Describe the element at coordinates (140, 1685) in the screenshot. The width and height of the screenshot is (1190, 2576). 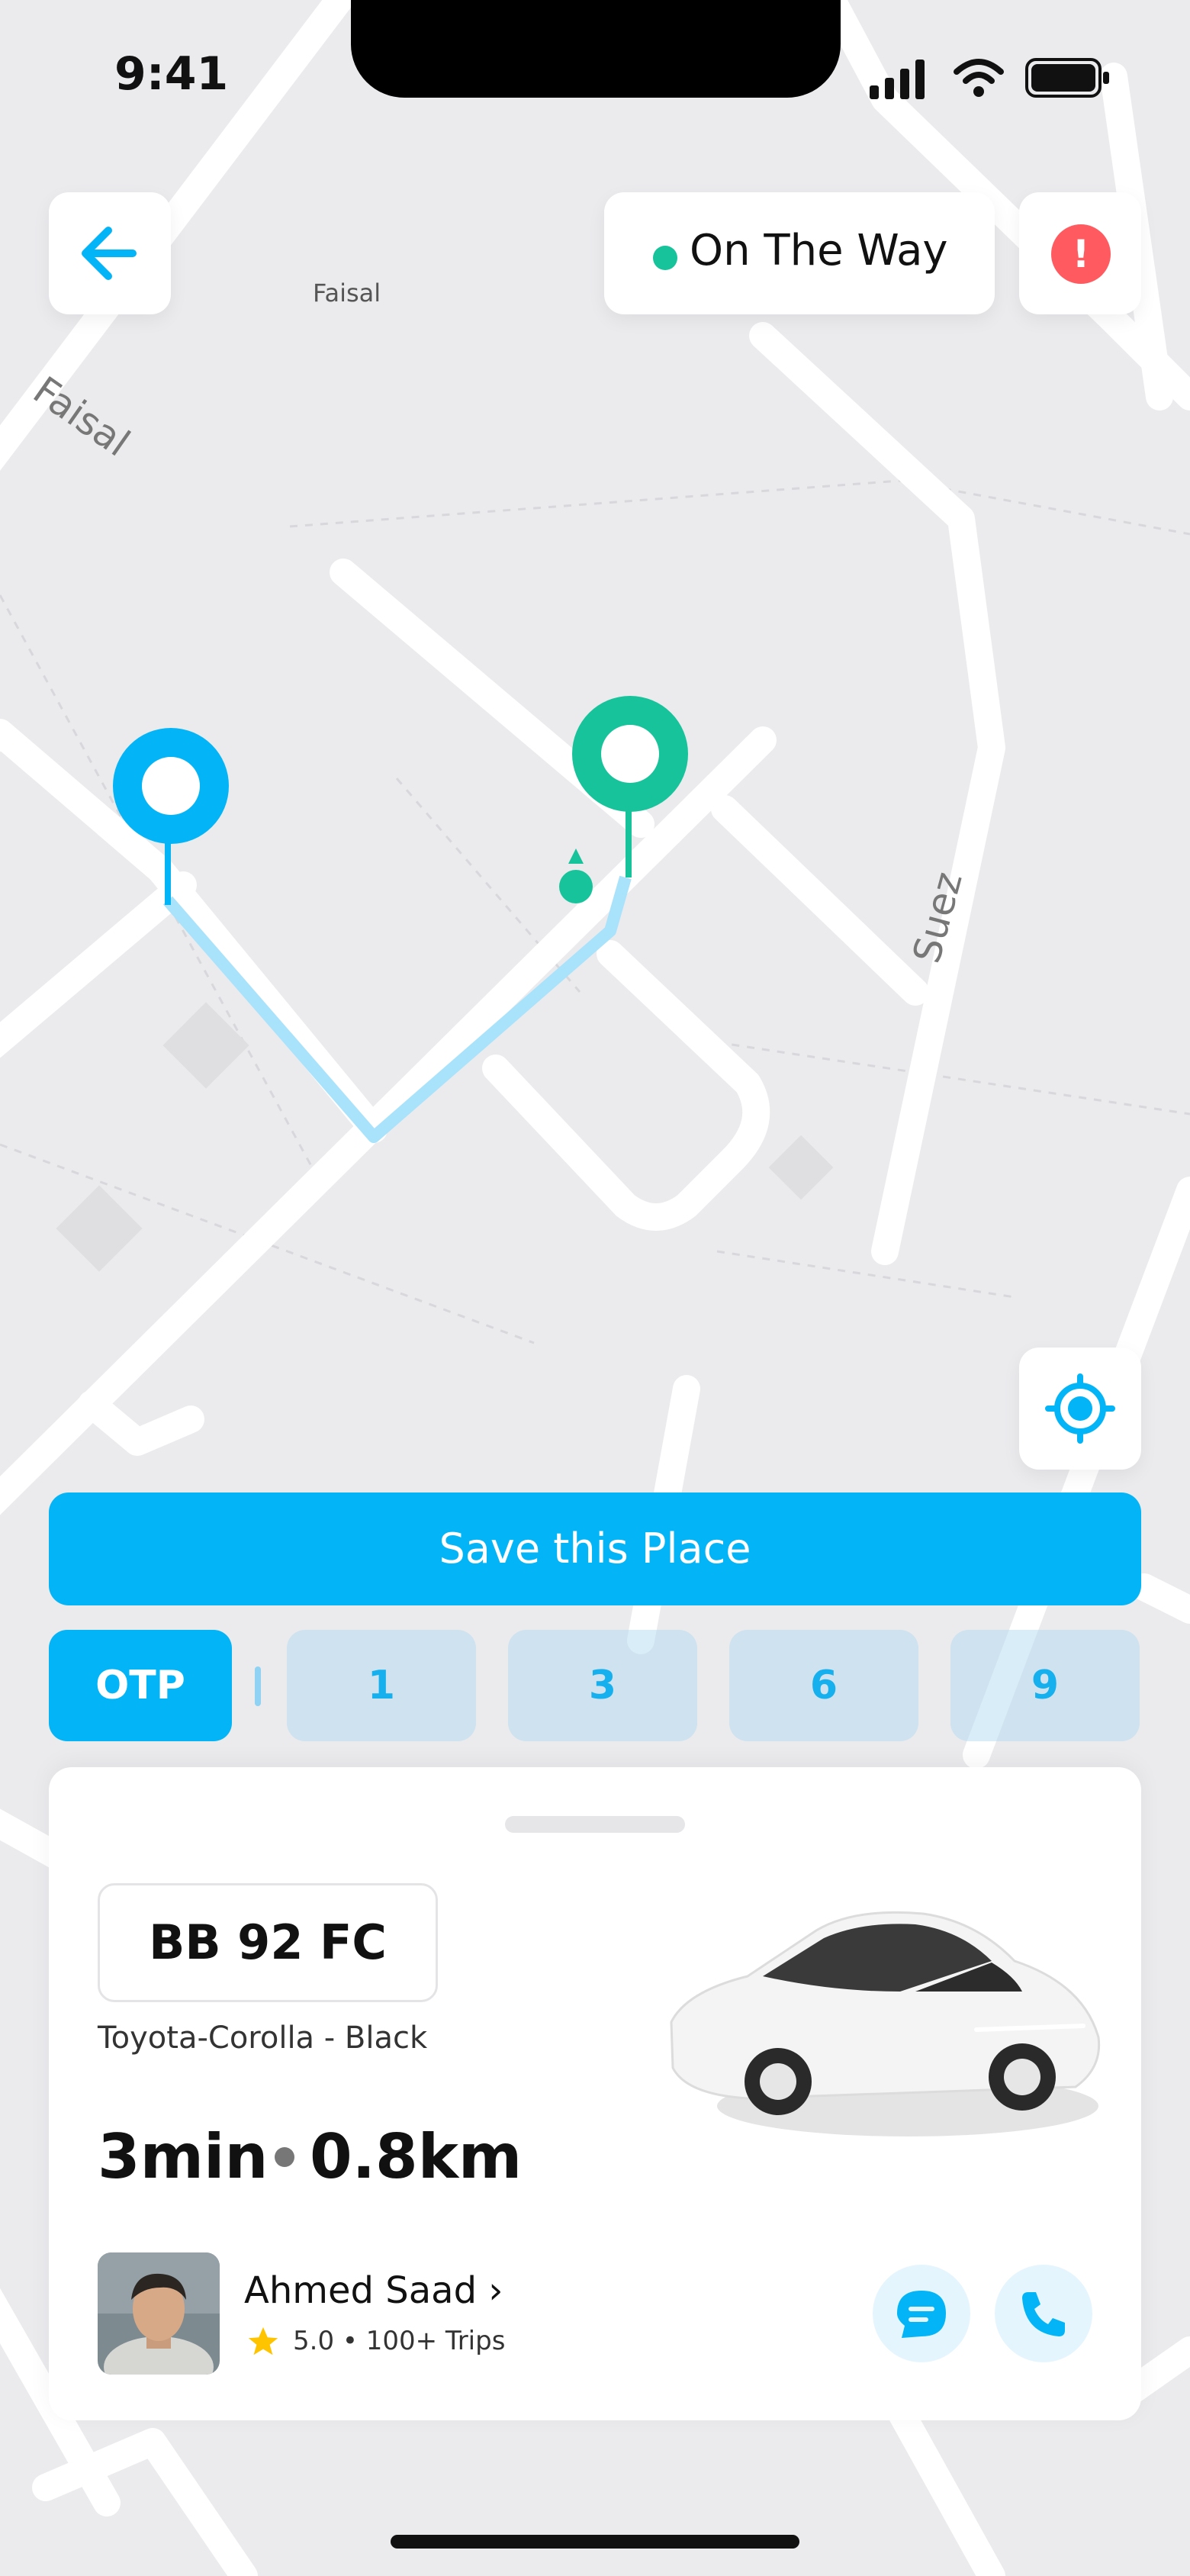
I see `otp-label: OTP` at that location.